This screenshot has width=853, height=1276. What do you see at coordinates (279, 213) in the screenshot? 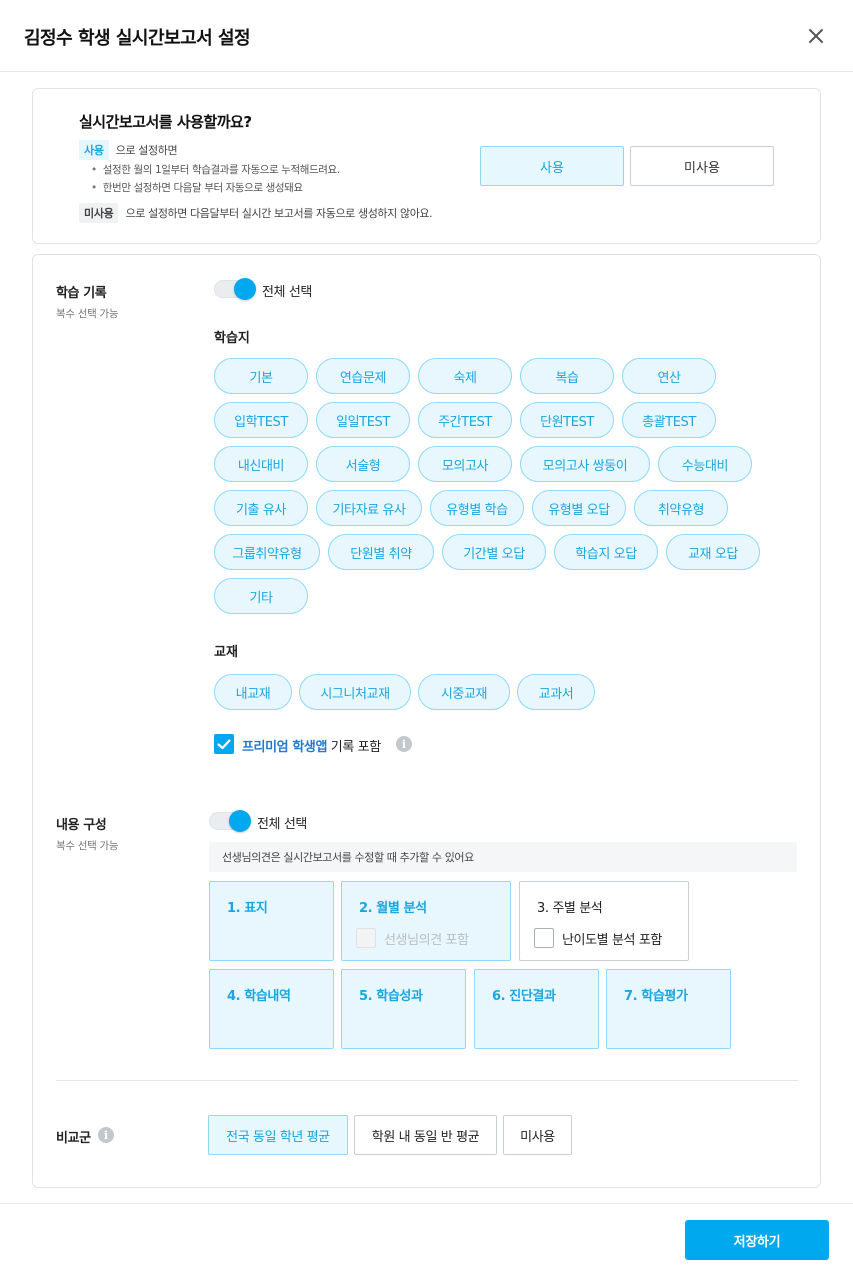
I see `nouse-text: 으로 설정하면 다음달부터 실시간 보고서를 자동으로 생성하지 않아요.` at bounding box center [279, 213].